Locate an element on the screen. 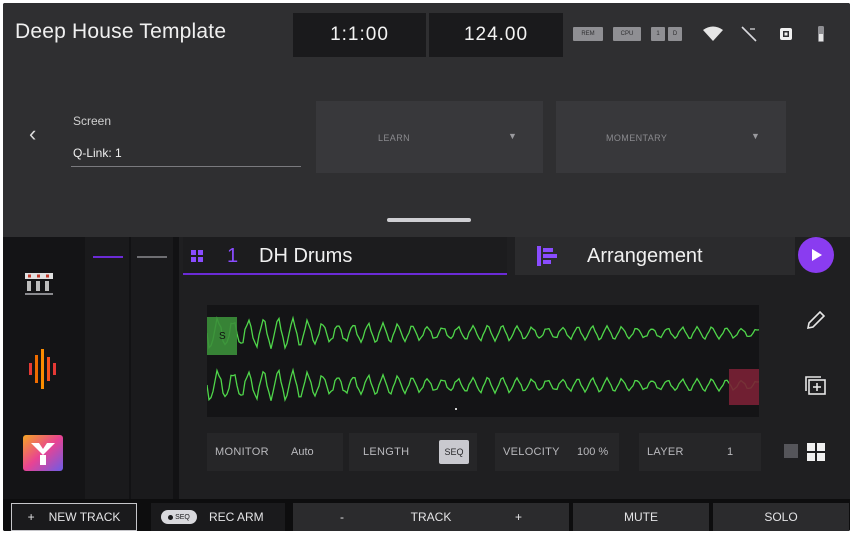 The height and width of the screenshot is (534, 853). length-label: LENGTH is located at coordinates (386, 452).